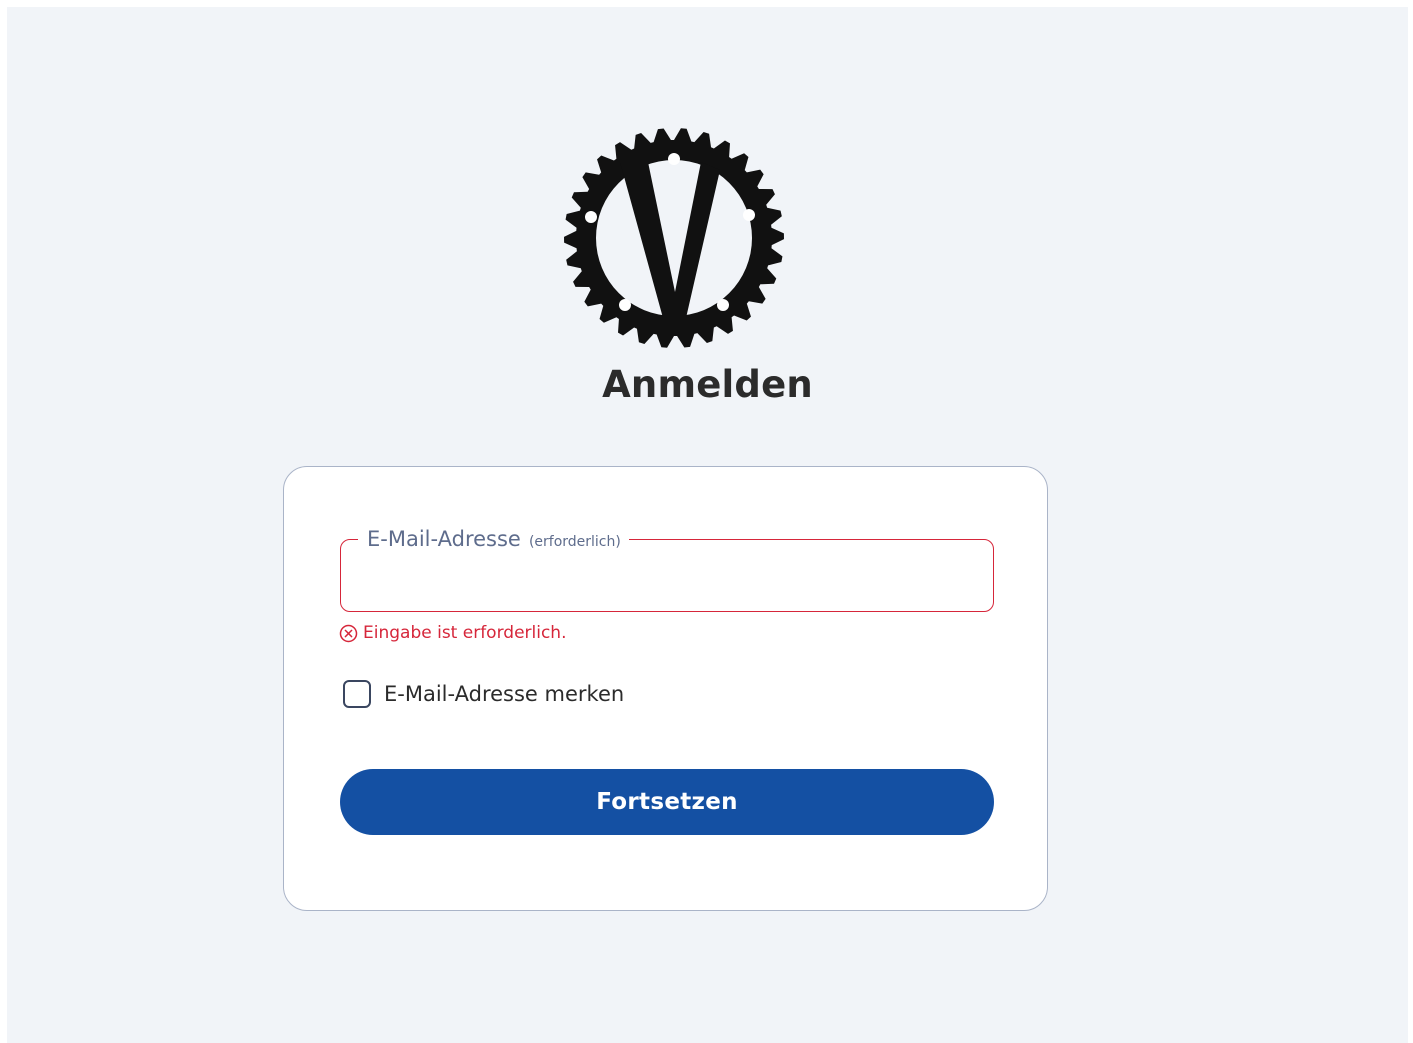  Describe the element at coordinates (707, 384) in the screenshot. I see `page-title: Anmelden` at that location.